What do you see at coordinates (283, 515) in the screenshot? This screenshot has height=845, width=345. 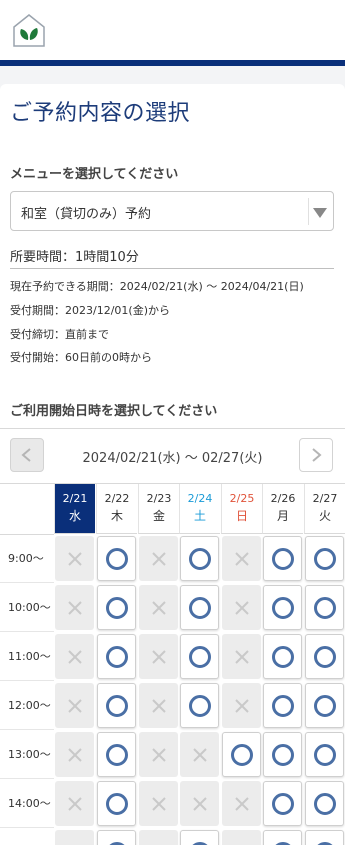 I see `day-weekday: 月` at bounding box center [283, 515].